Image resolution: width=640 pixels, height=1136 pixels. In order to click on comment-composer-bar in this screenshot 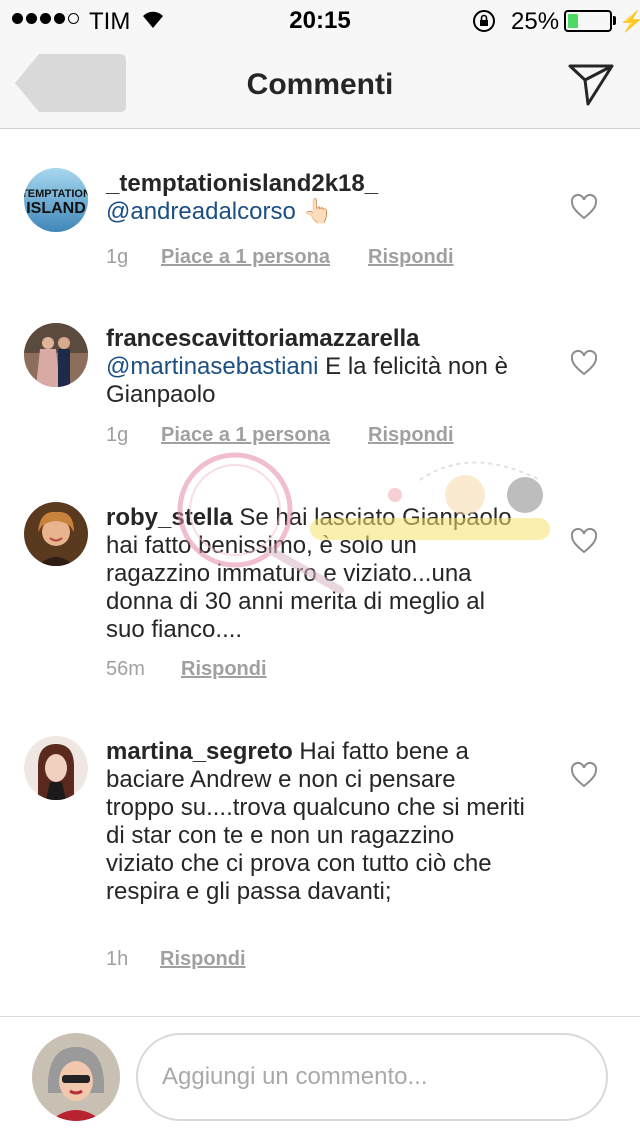, I will do `click(320, 1076)`.